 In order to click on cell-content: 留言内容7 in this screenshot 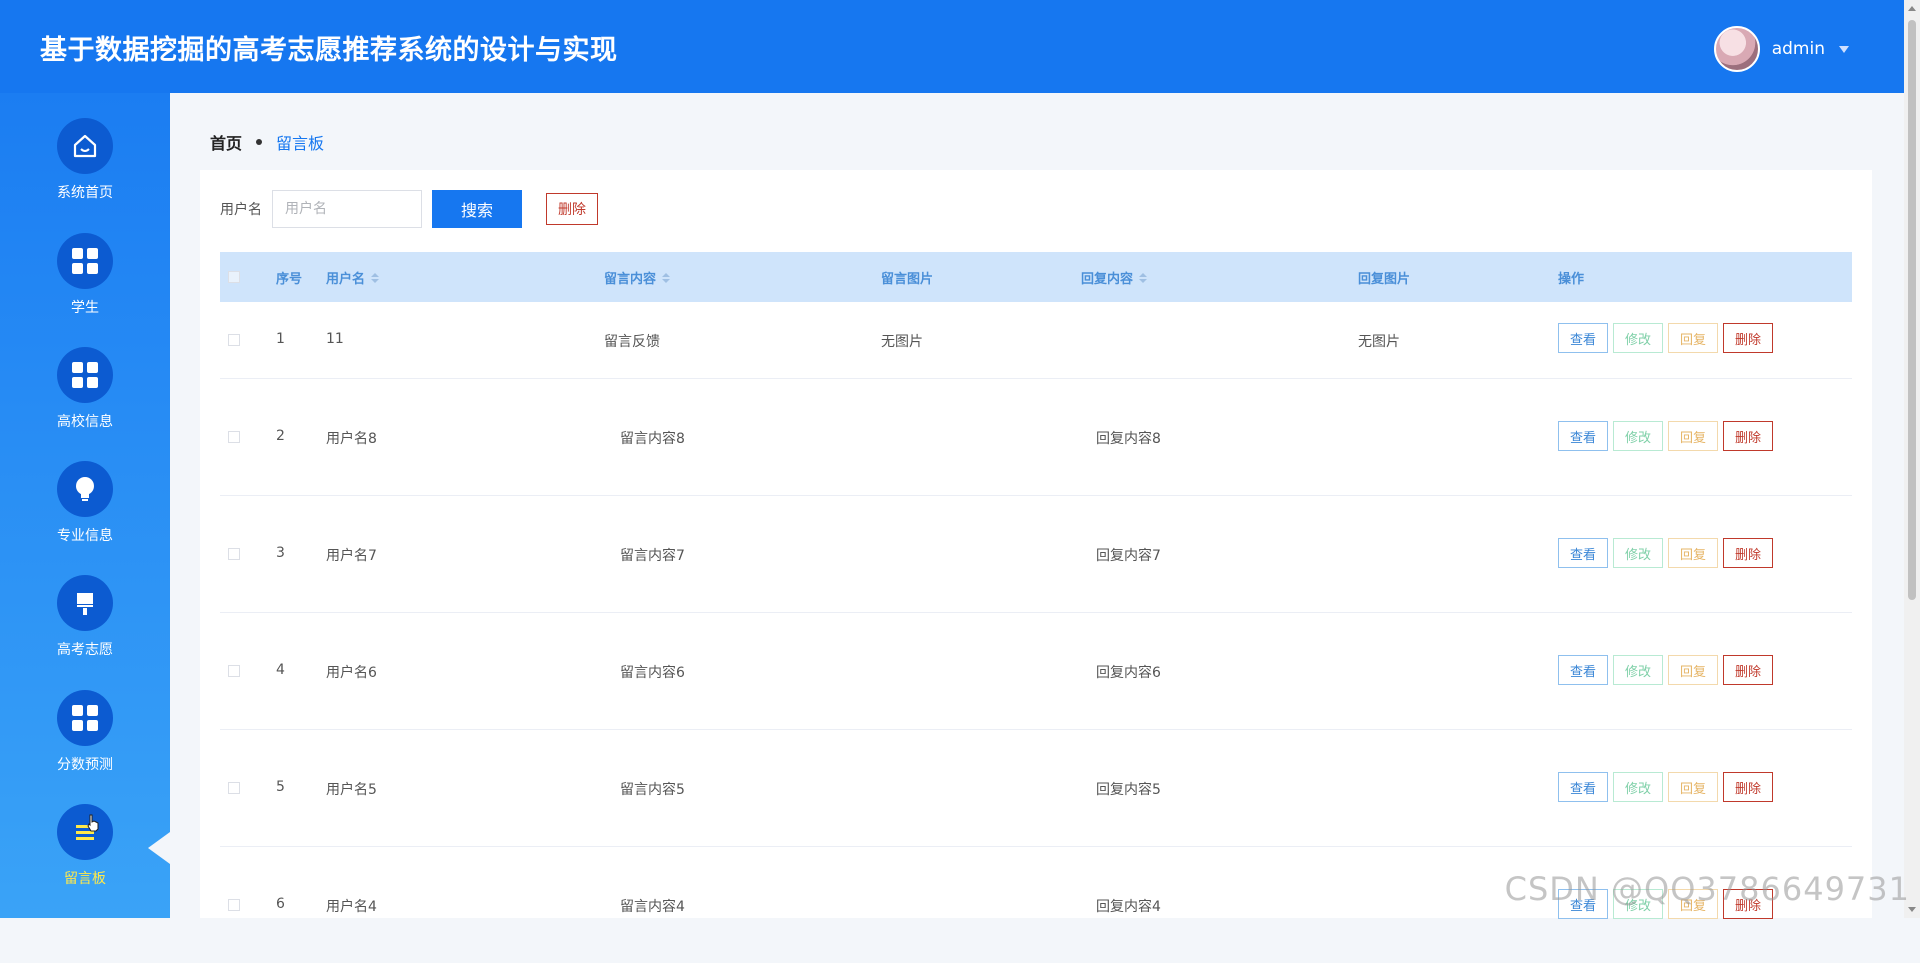, I will do `click(652, 556)`.